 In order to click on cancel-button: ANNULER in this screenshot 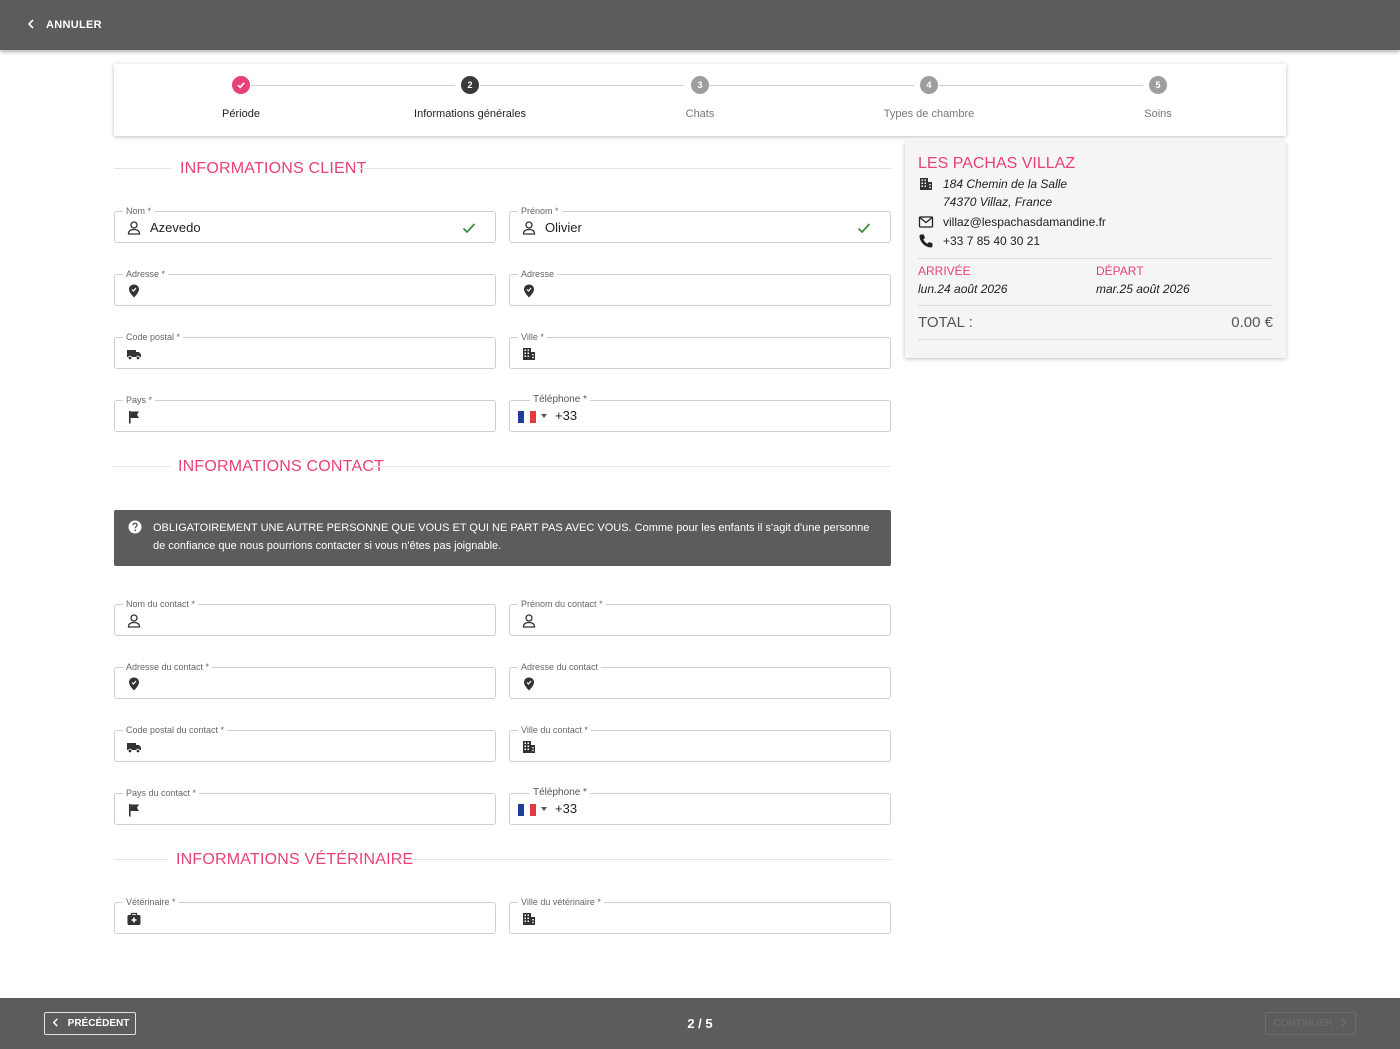, I will do `click(64, 25)`.